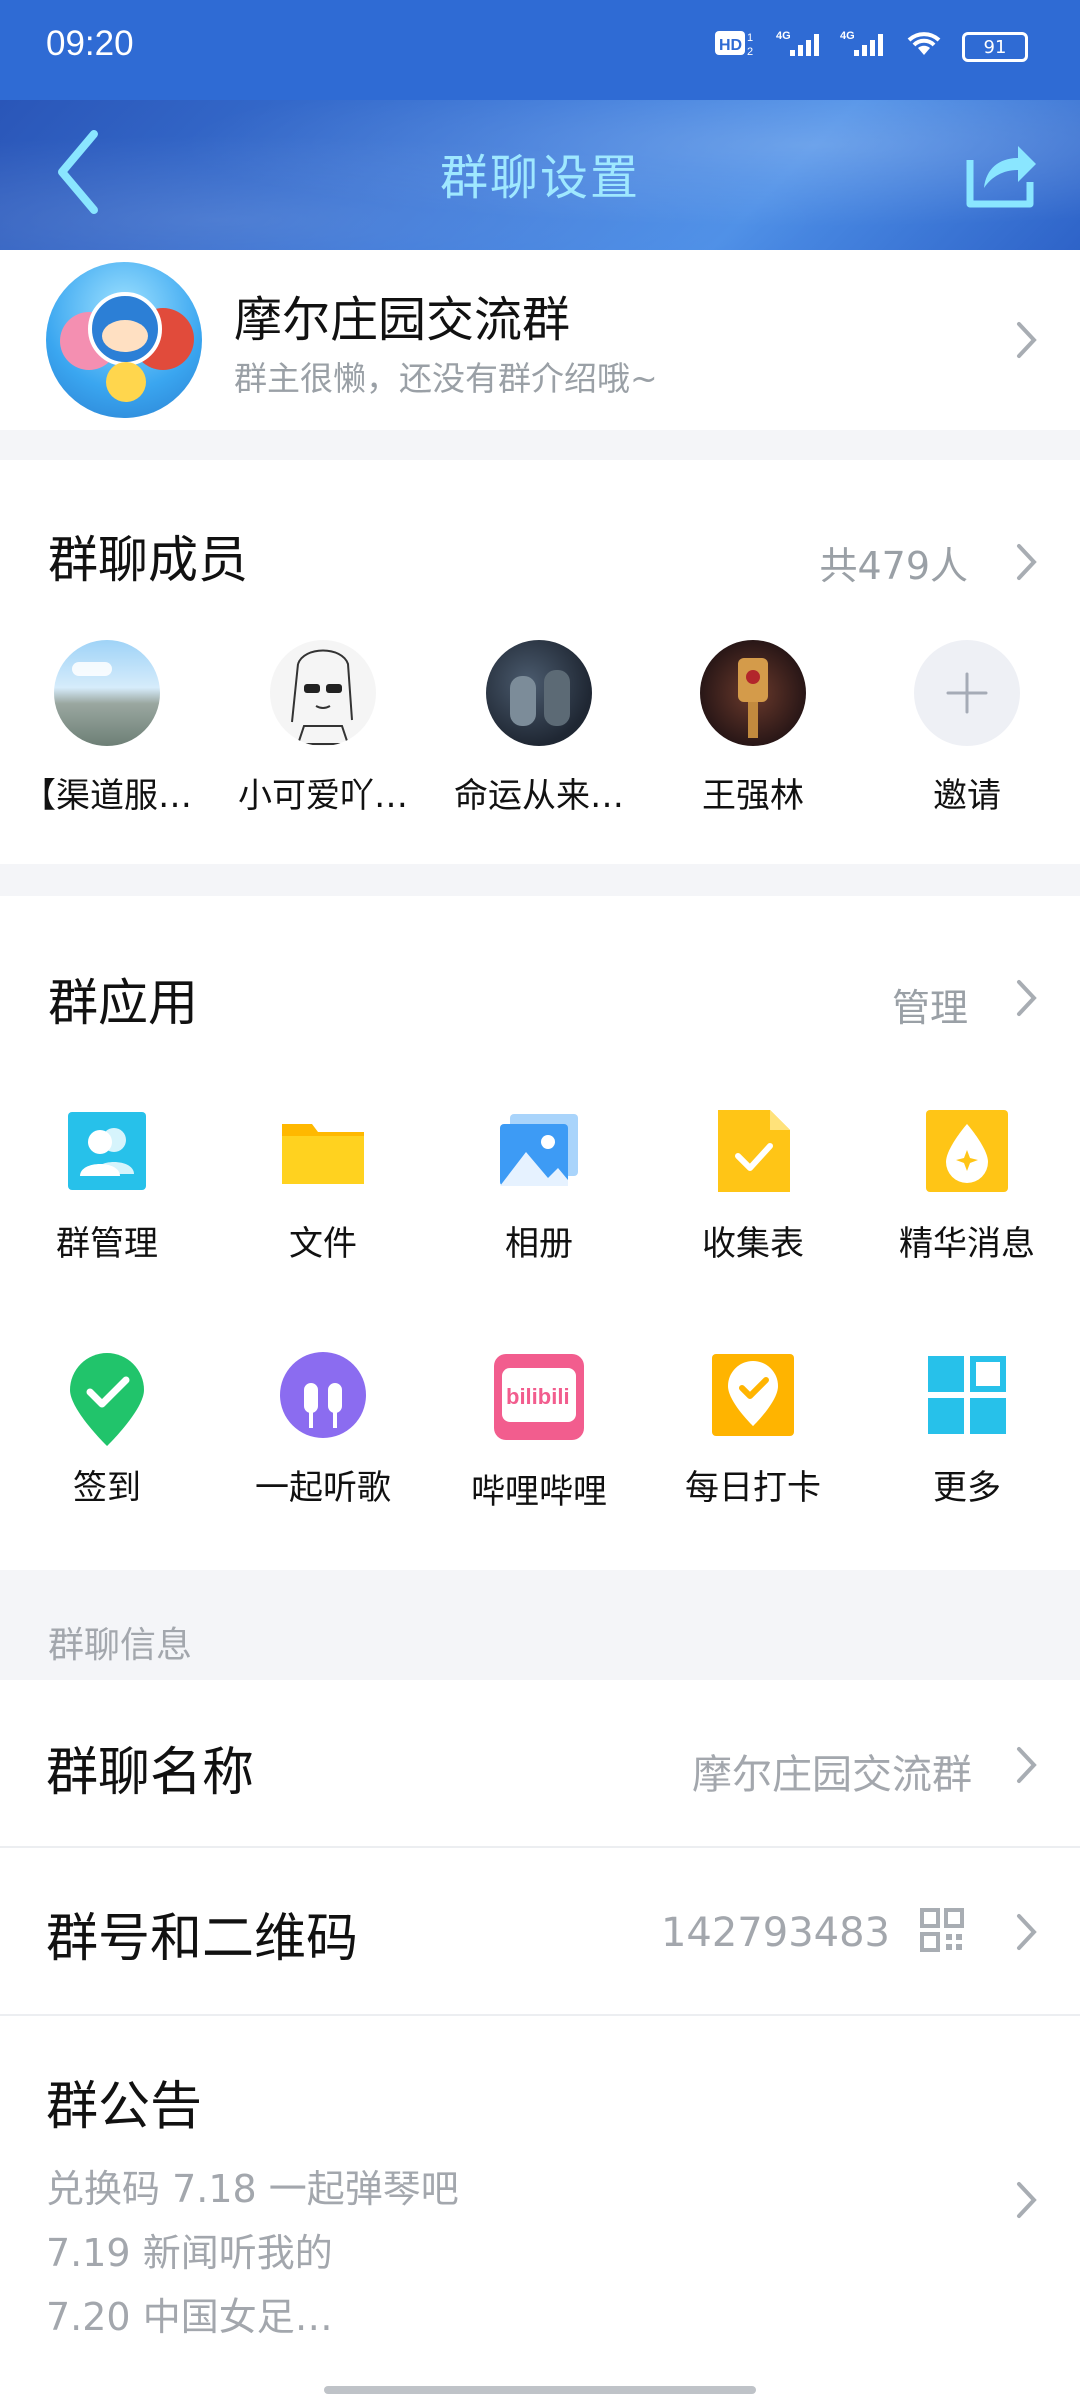 The height and width of the screenshot is (2400, 1080). What do you see at coordinates (539, 1492) in the screenshot?
I see `app-label: 哔哩哔哩` at bounding box center [539, 1492].